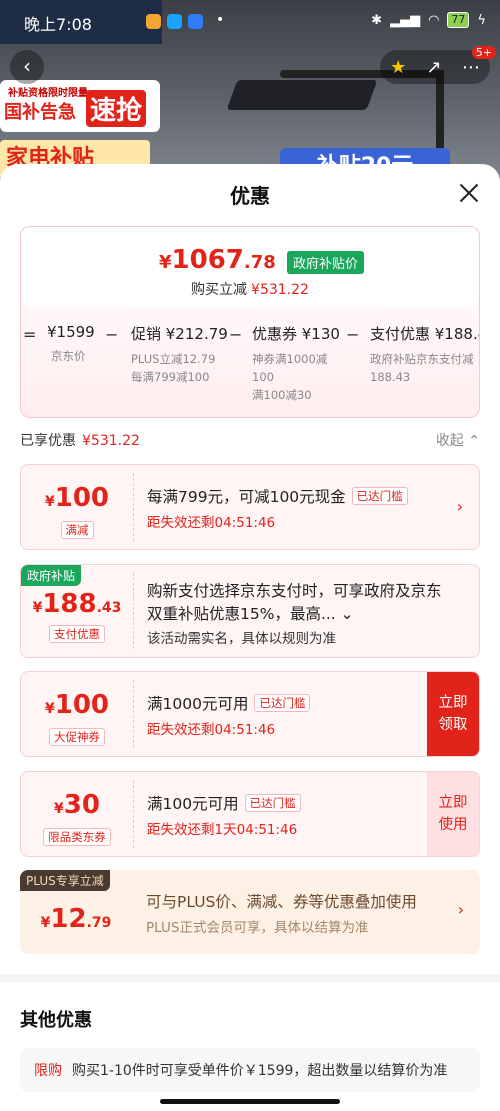 The width and height of the screenshot is (500, 1111). I want to click on breakdown-promotion: 促销 ¥212.79 PLUS立减12.79 每满799减100, so click(179, 354).